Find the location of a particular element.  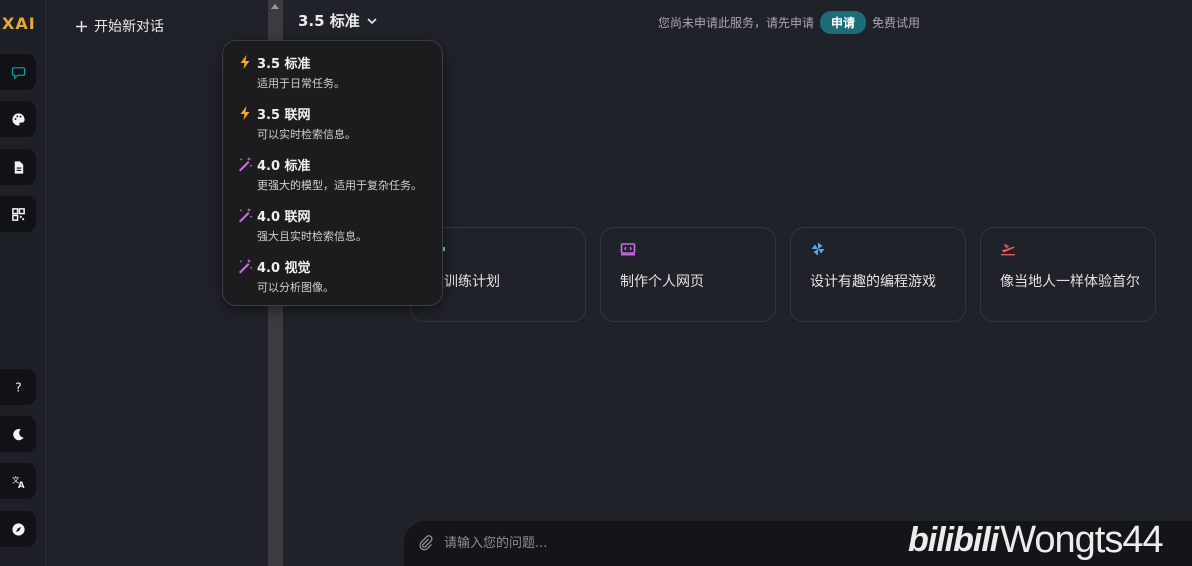

airplane-icon is located at coordinates (1008, 250).